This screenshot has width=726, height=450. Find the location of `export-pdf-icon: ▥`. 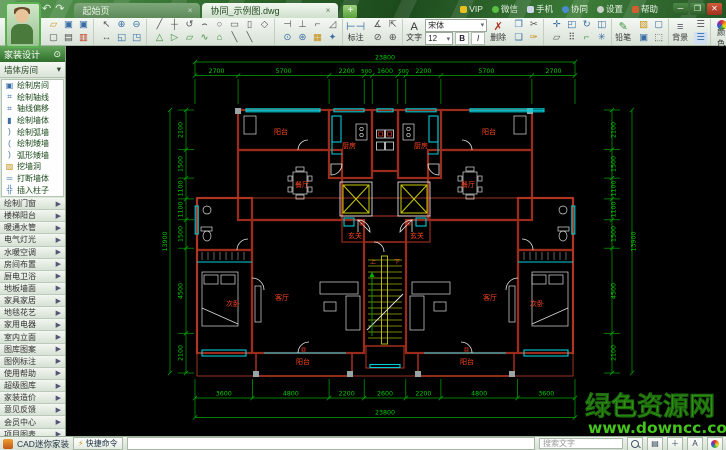

export-pdf-icon: ▥ is located at coordinates (83, 38).